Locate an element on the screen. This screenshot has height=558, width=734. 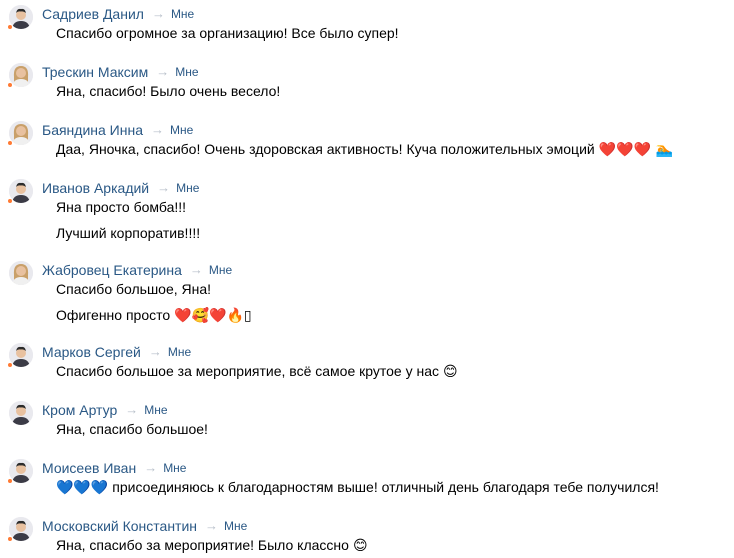
message-header: Жабровец Екатерина → Мне is located at coordinates (137, 270).